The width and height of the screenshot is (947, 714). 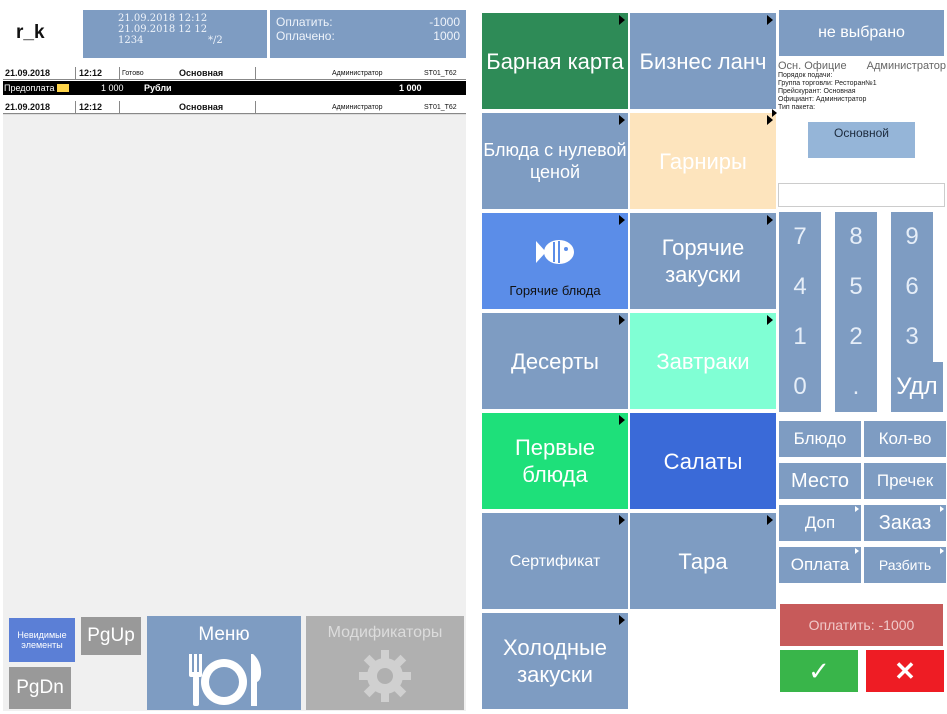 I want to click on dish-button: Блюдо, so click(x=820, y=439).